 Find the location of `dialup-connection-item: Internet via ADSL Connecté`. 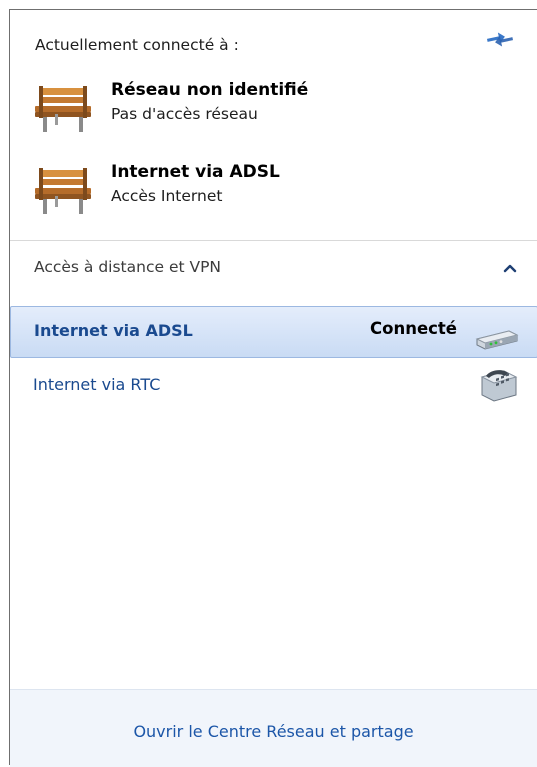

dialup-connection-item: Internet via ADSL Connecté is located at coordinates (273, 332).